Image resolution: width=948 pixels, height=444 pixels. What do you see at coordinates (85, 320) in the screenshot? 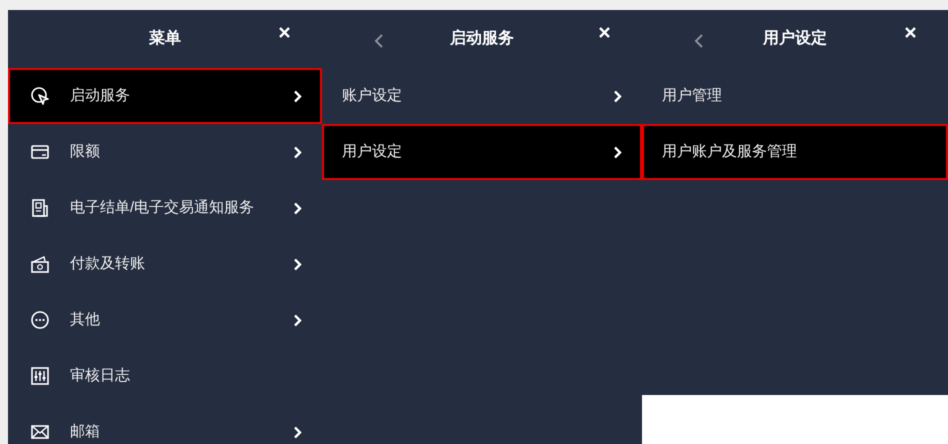
I see `item-label: 其他` at bounding box center [85, 320].